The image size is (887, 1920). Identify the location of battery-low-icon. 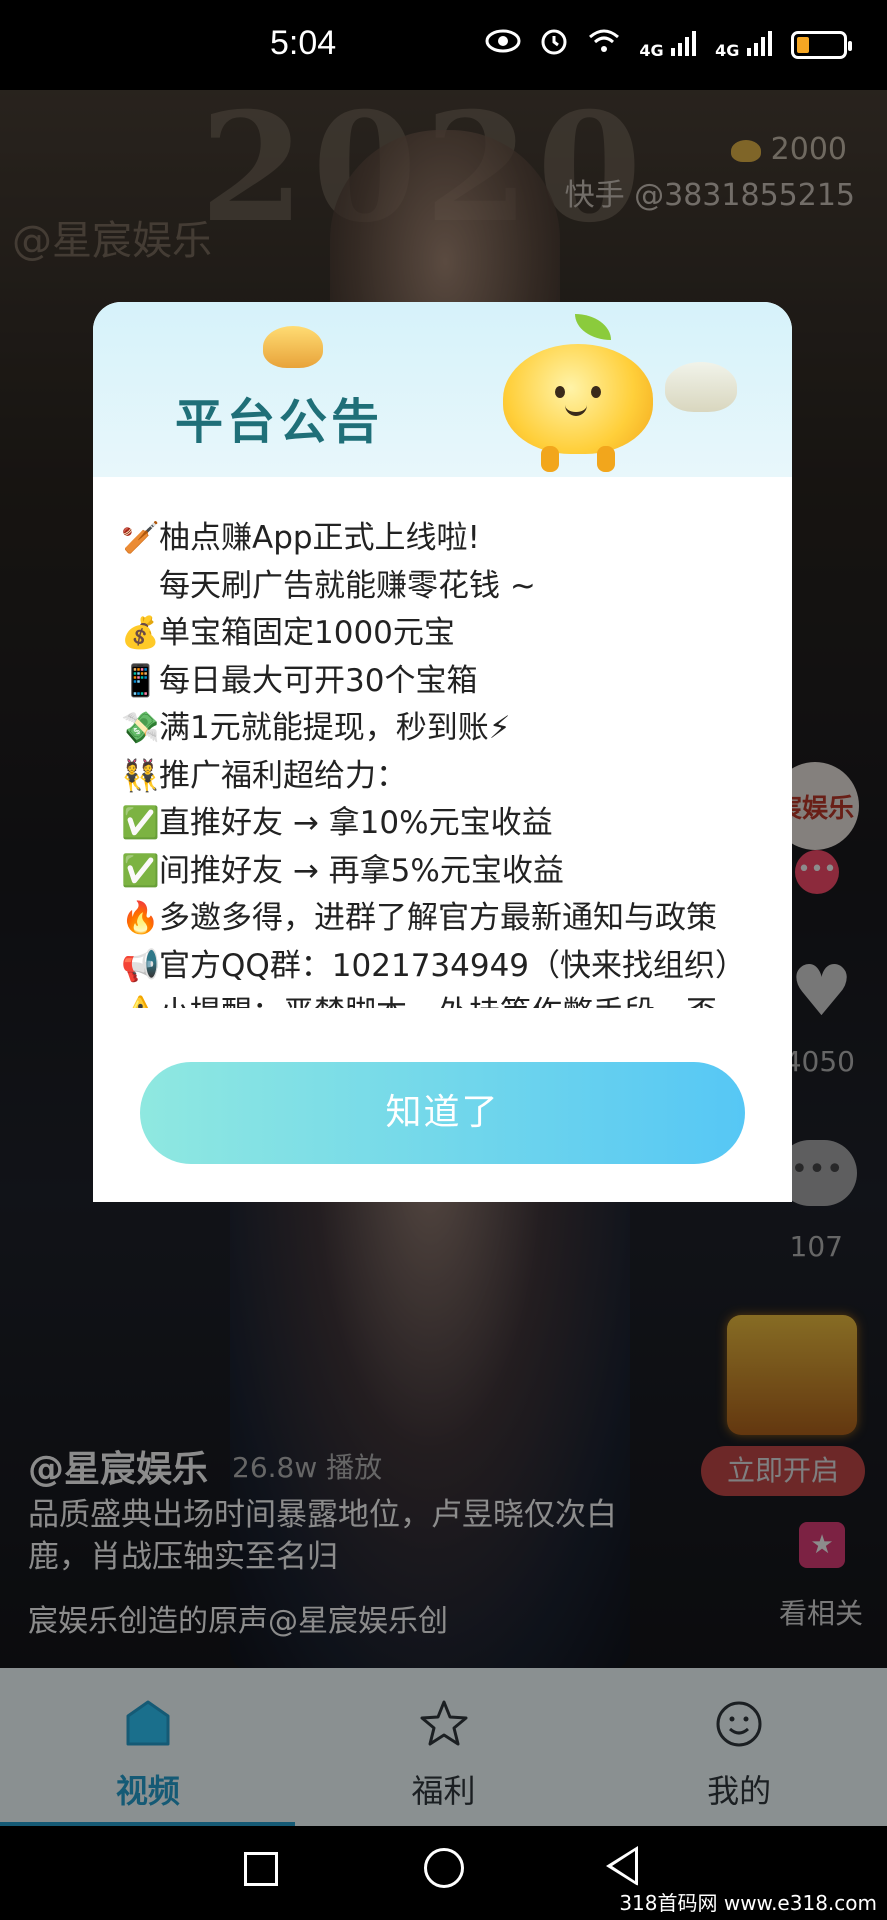
(821, 44).